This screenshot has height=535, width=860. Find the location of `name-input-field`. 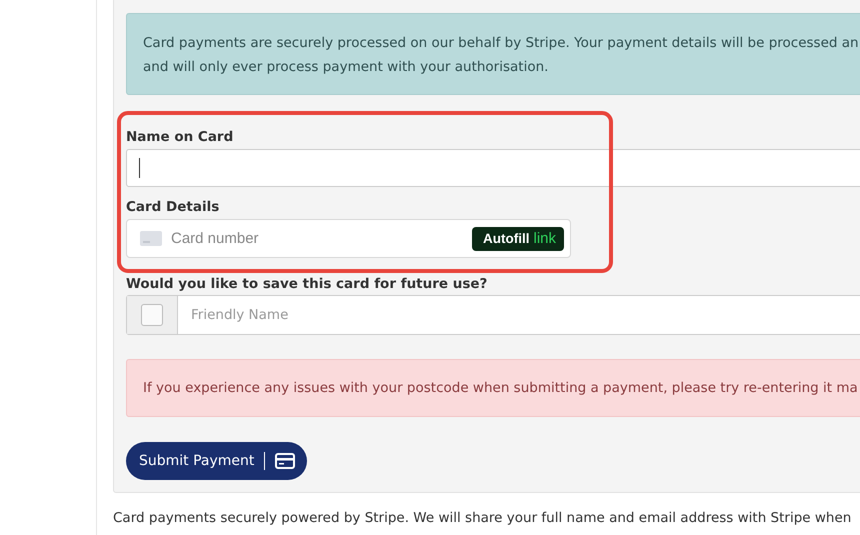

name-input-field is located at coordinates (493, 168).